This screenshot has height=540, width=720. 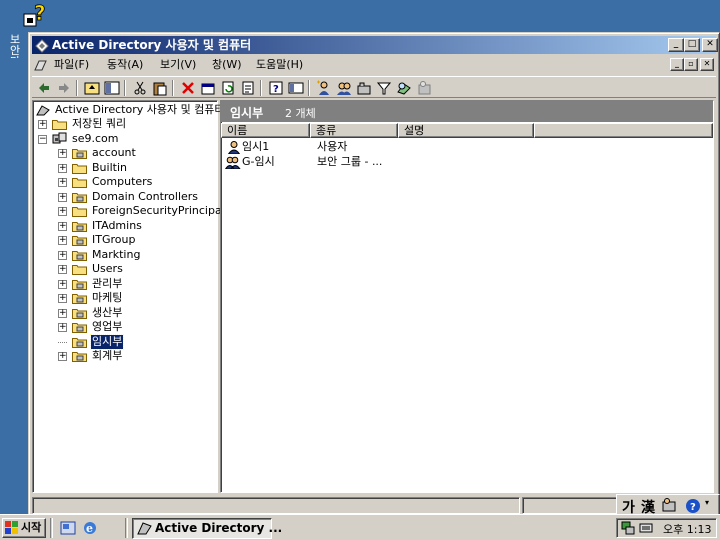 I want to click on tree-item-label: ITAdmins, so click(x=117, y=225).